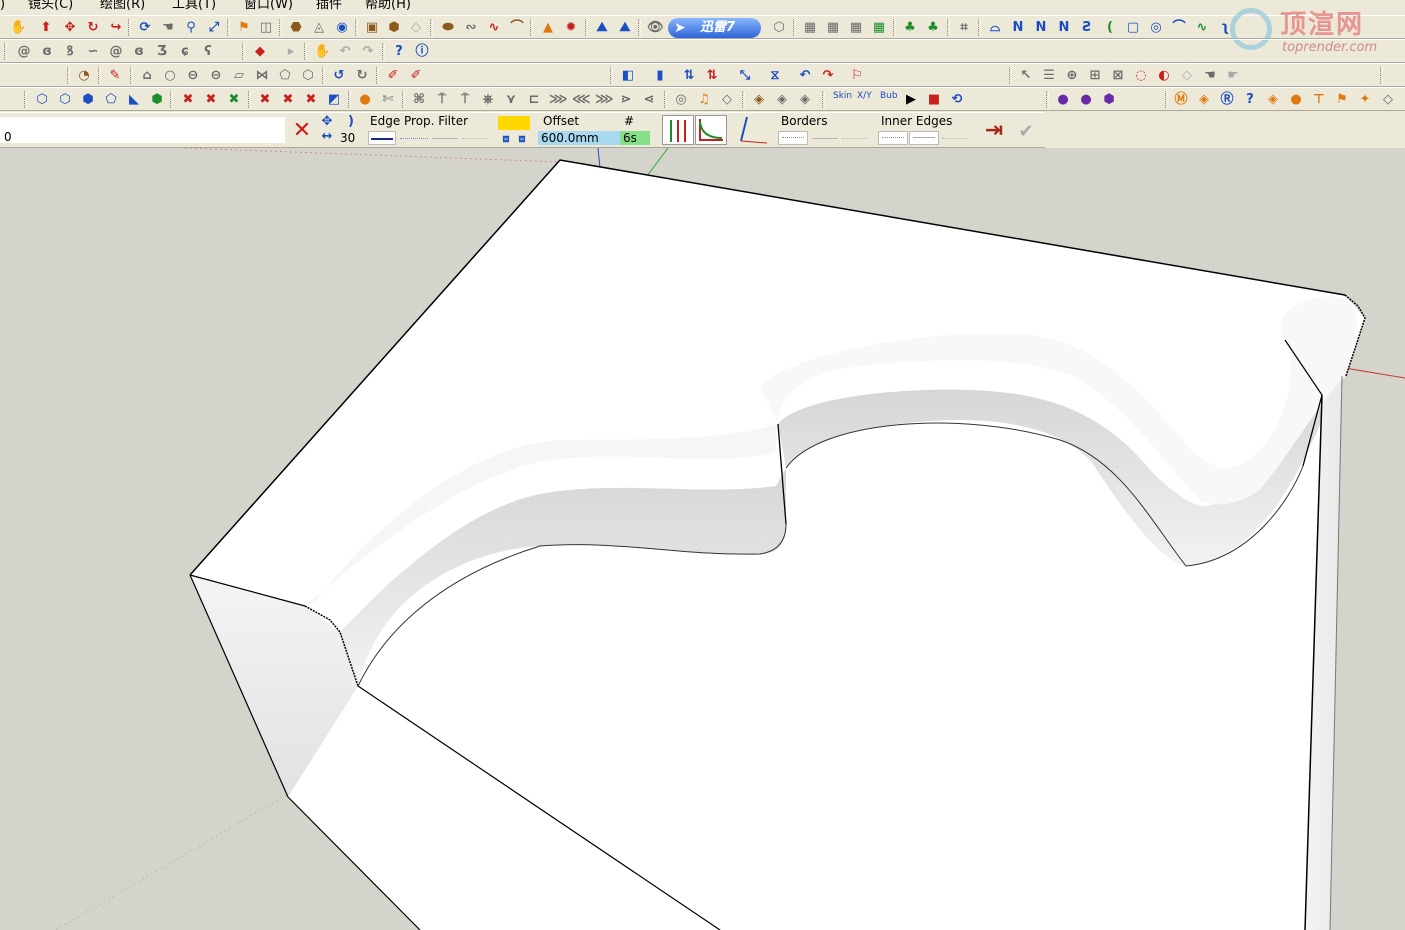 This screenshot has height=930, width=1405. I want to click on edge-style-light, so click(445, 138).